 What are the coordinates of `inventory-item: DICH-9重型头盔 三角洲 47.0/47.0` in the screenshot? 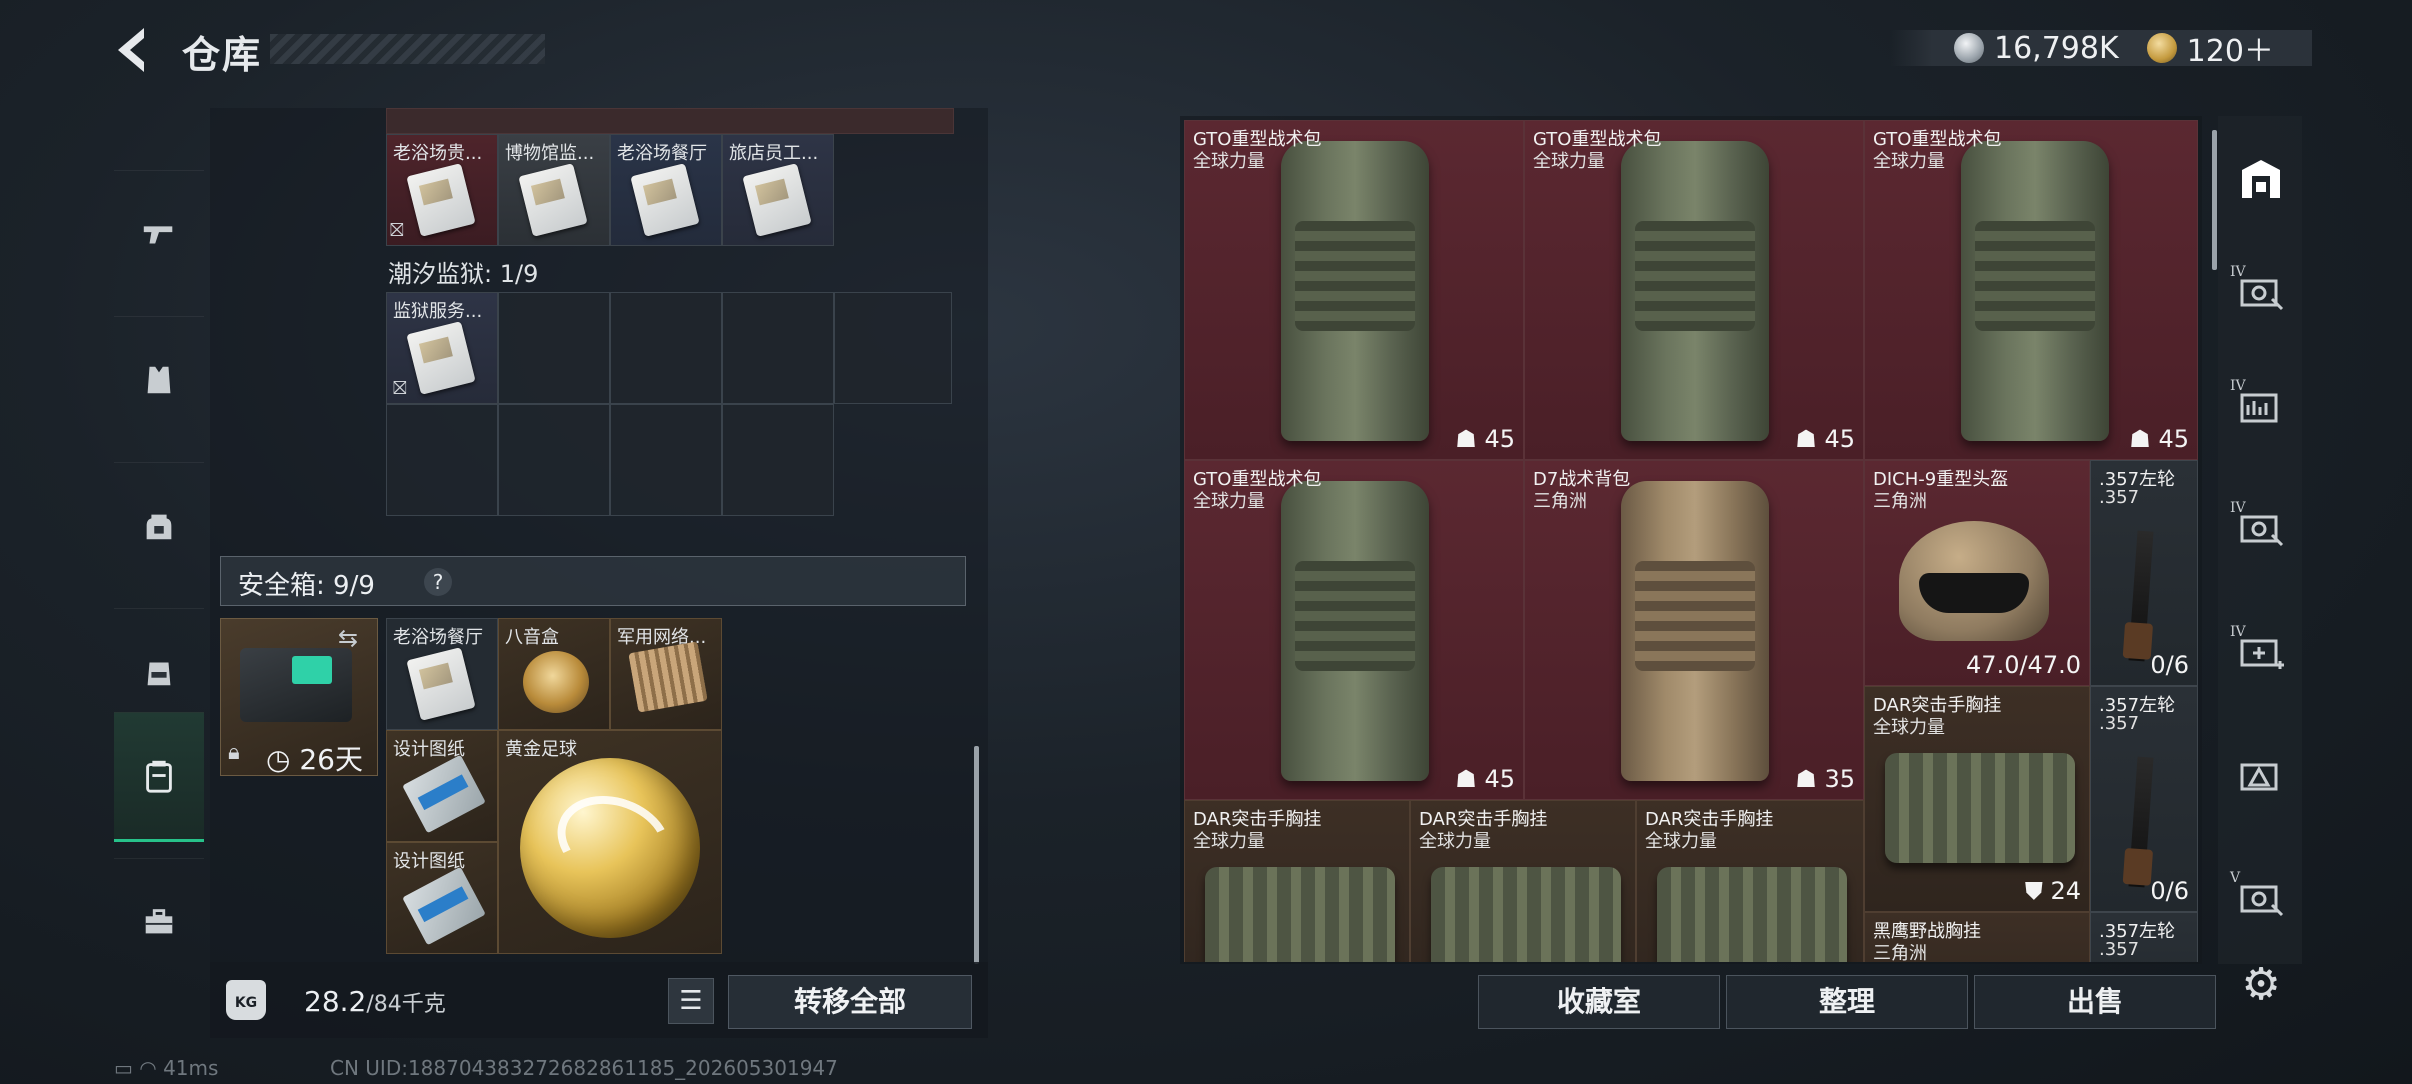 It's located at (1977, 573).